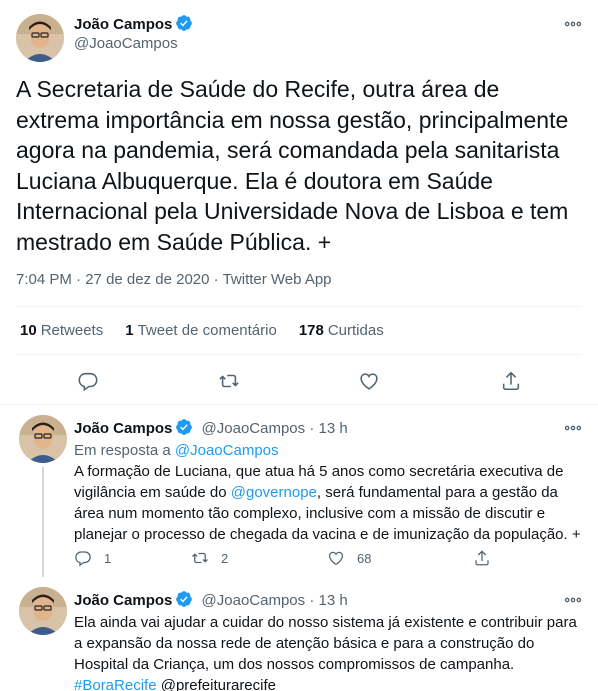 The height and width of the screenshot is (691, 598). I want to click on reply-button: 1, so click(92, 558).